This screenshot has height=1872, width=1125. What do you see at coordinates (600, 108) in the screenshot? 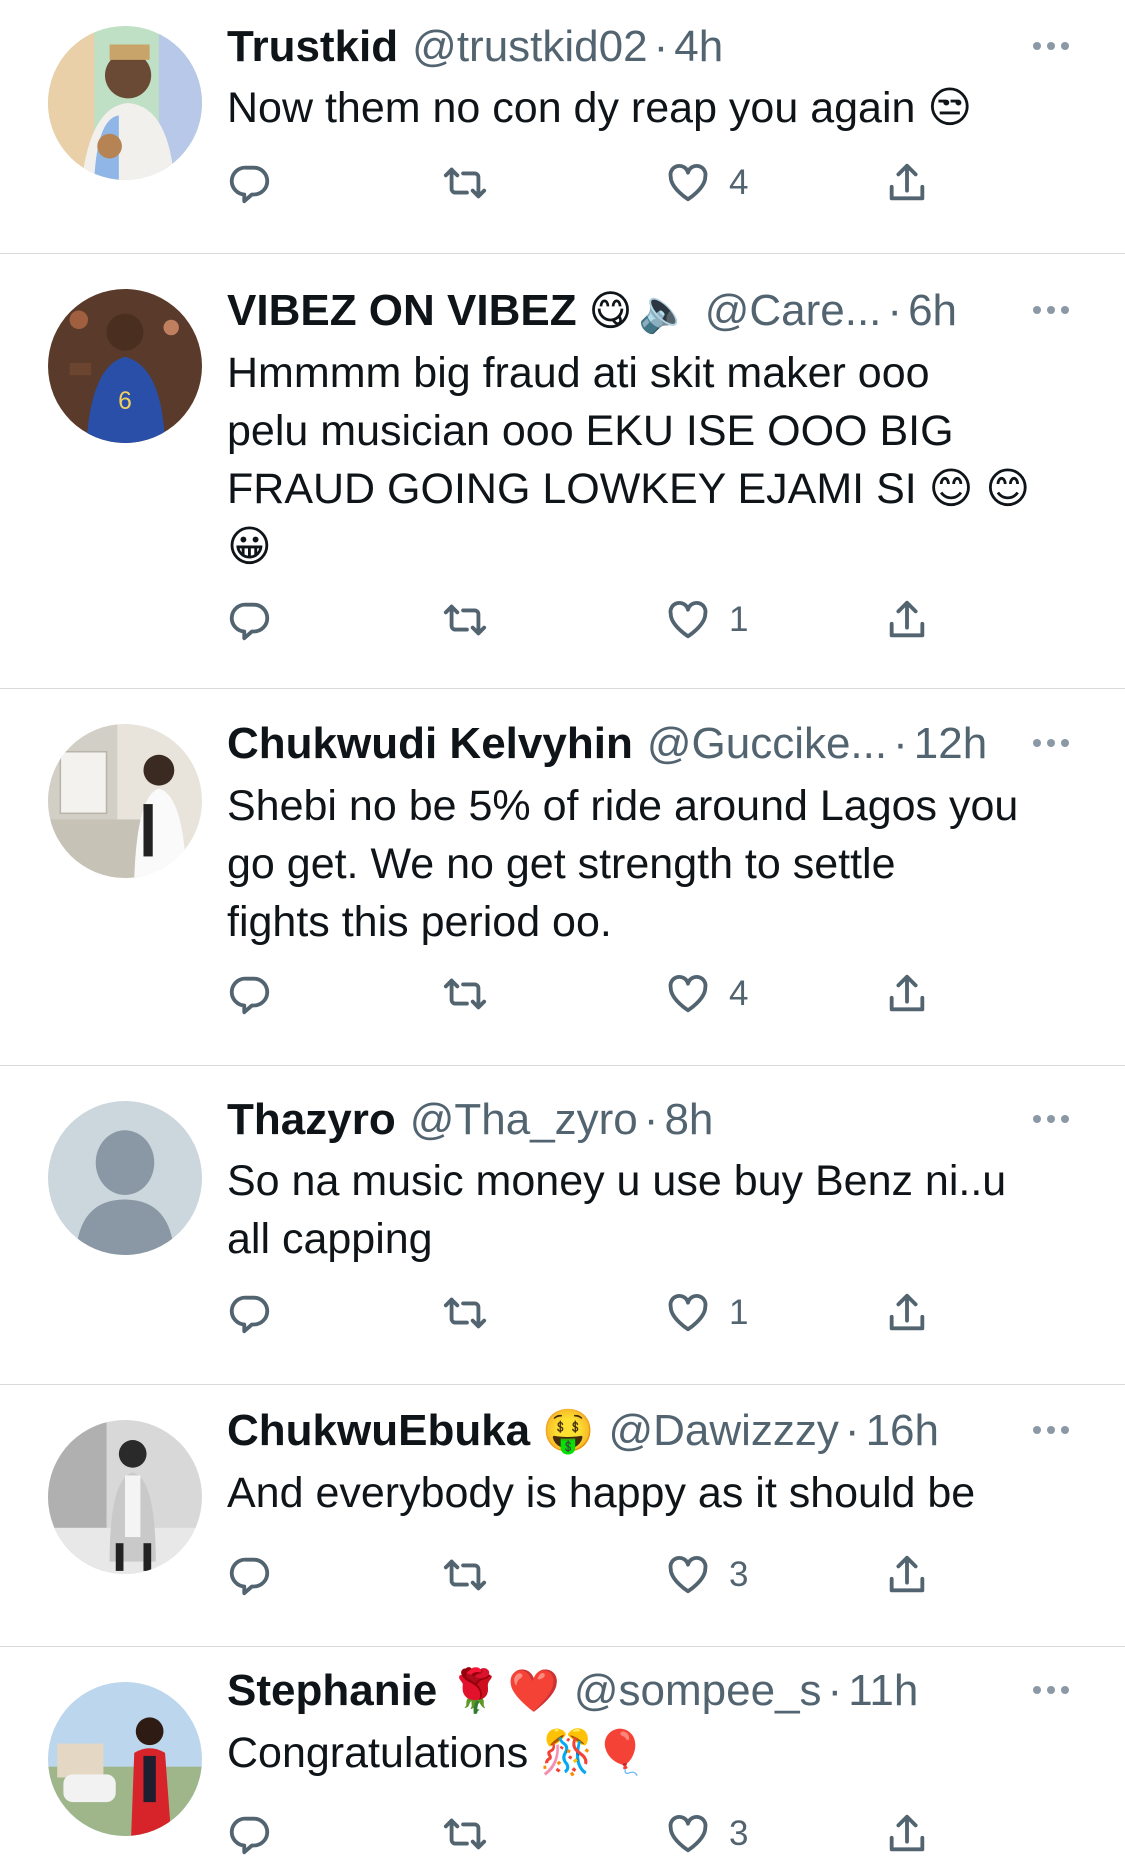
I see `reply-text: Now them no con dy reap you again 😒` at bounding box center [600, 108].